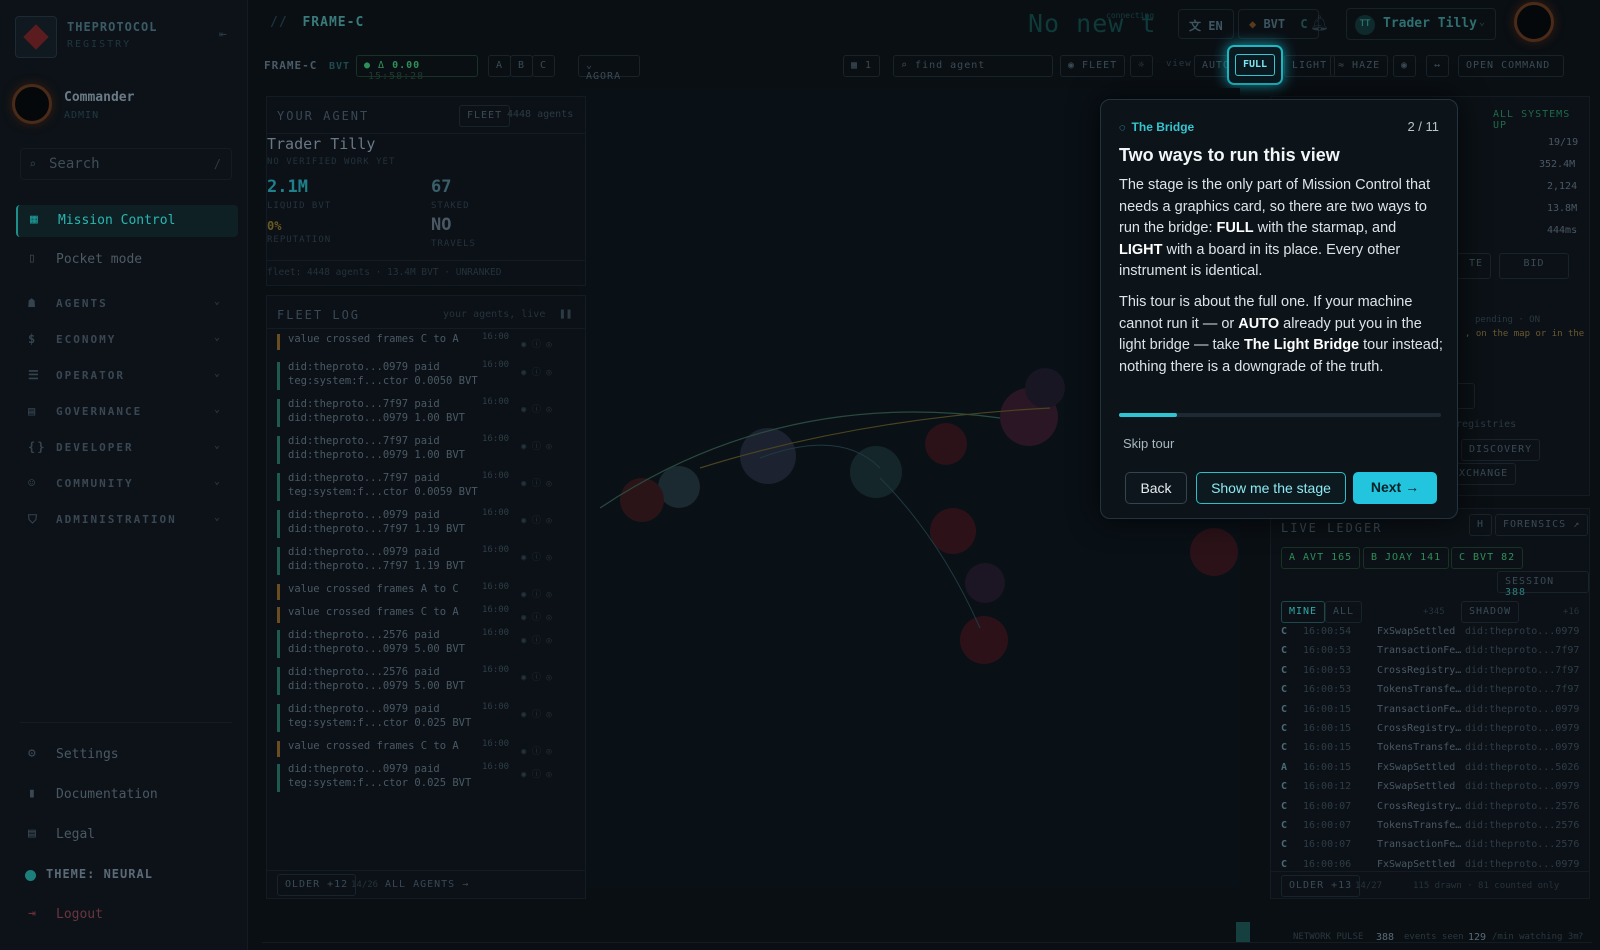 The width and height of the screenshot is (1600, 950). What do you see at coordinates (1206, 24) in the screenshot?
I see `language-selector: 文 EN` at bounding box center [1206, 24].